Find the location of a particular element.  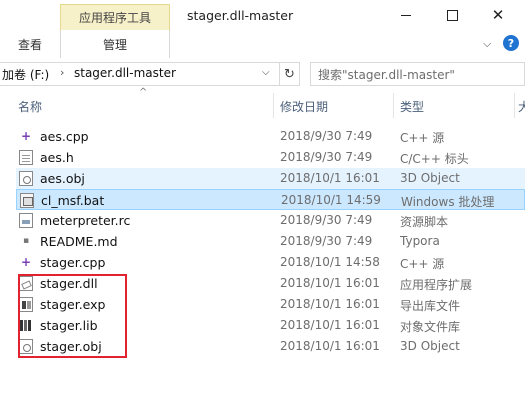

tab-manage: 管理 is located at coordinates (115, 44).